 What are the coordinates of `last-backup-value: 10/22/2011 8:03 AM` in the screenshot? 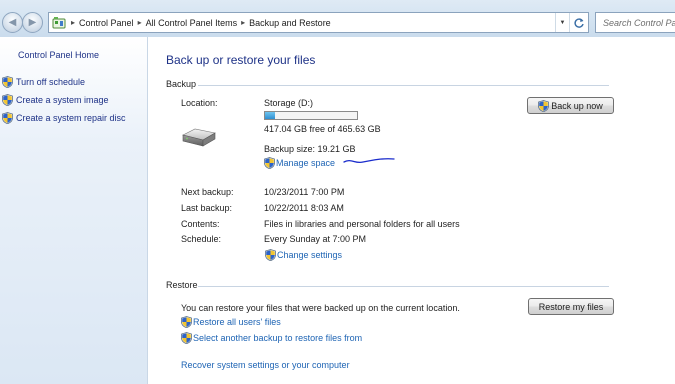 It's located at (304, 208).